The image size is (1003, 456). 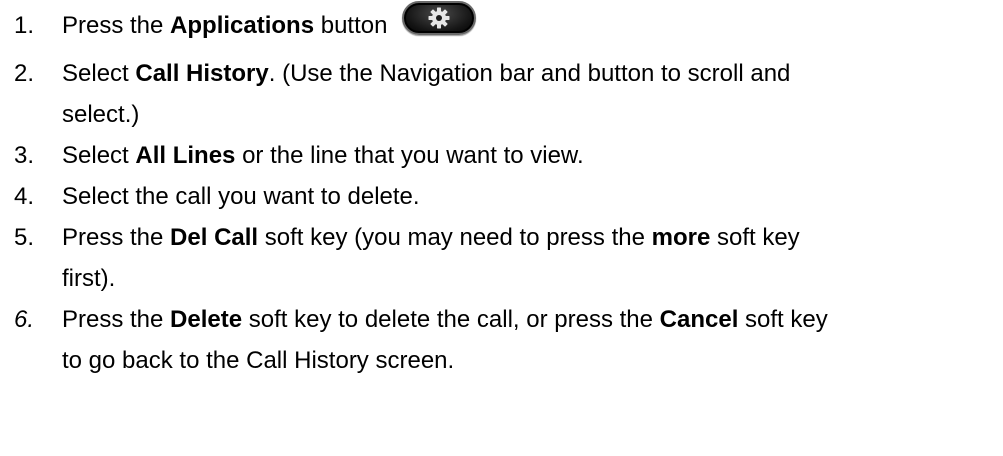 I want to click on step-bold-term: Call History, so click(x=202, y=73).